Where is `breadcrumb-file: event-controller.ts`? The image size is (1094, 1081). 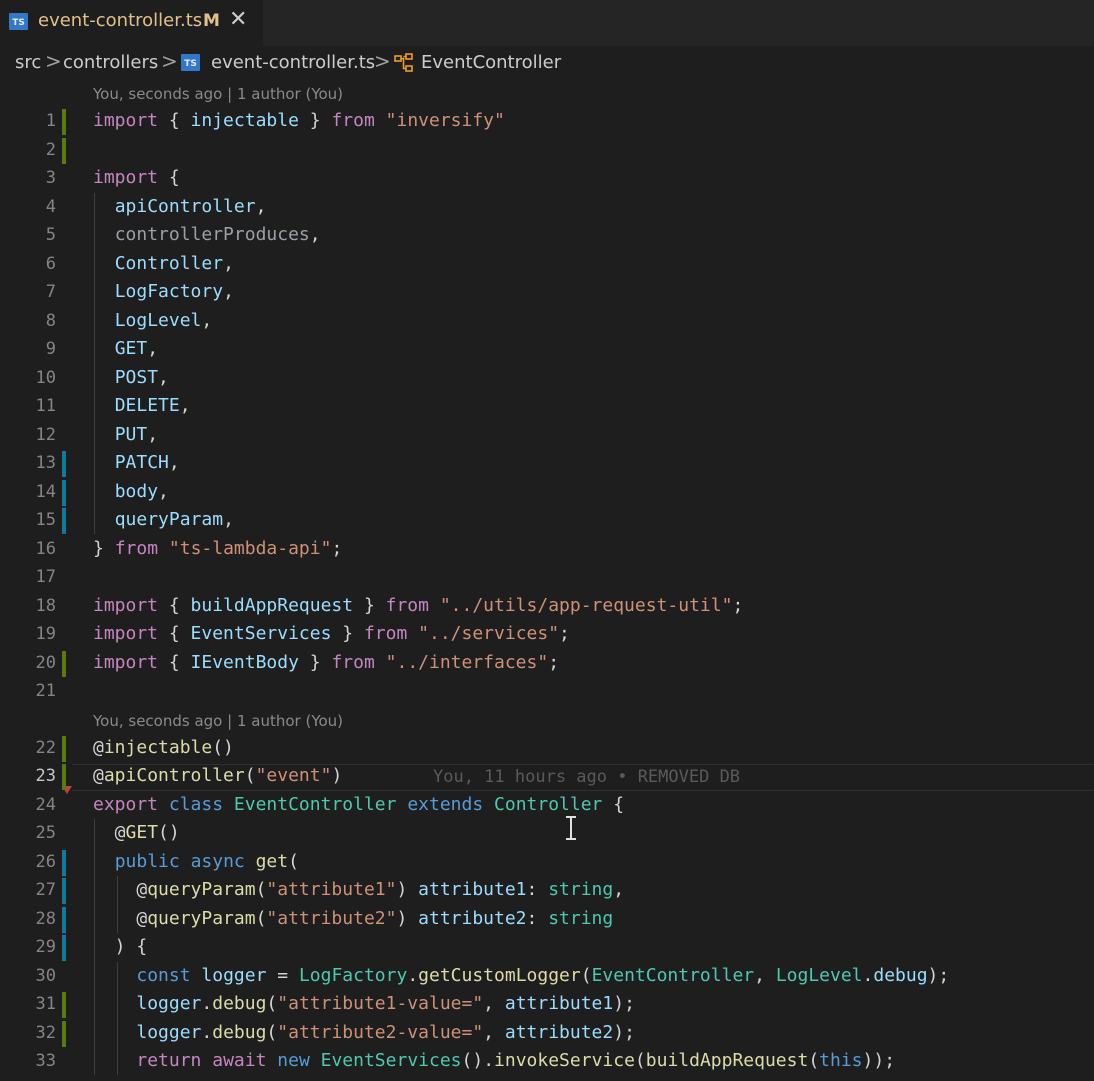 breadcrumb-file: event-controller.ts is located at coordinates (293, 63).